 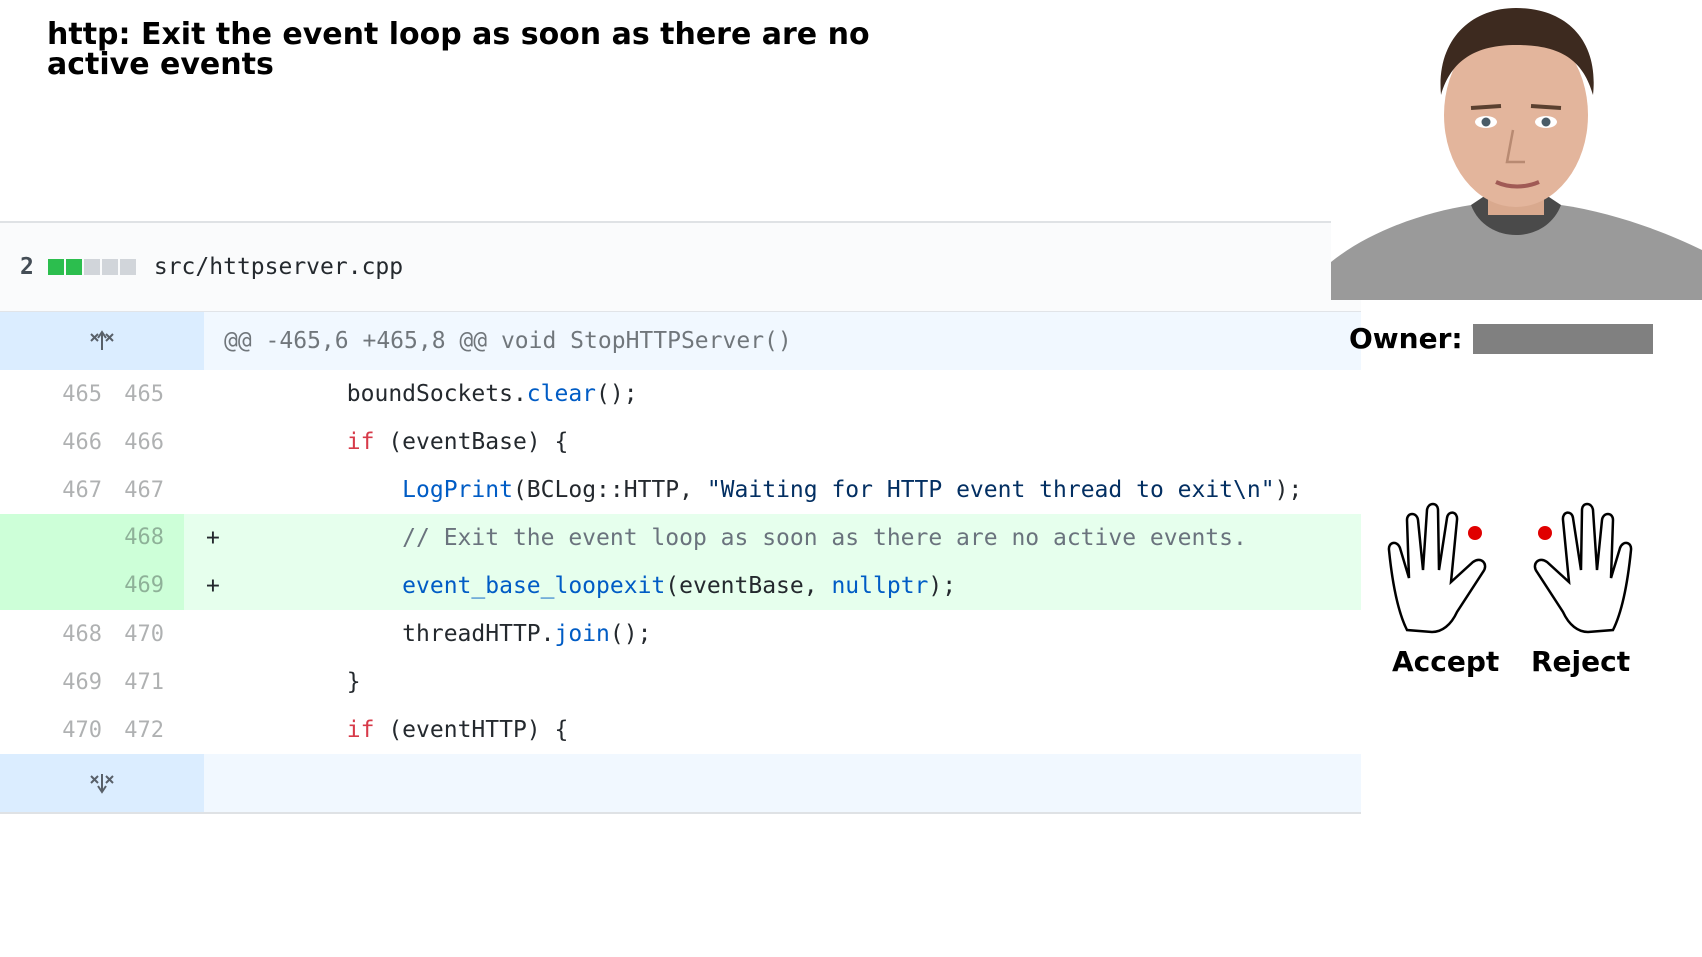 I want to click on owner-photo, so click(x=1516, y=150).